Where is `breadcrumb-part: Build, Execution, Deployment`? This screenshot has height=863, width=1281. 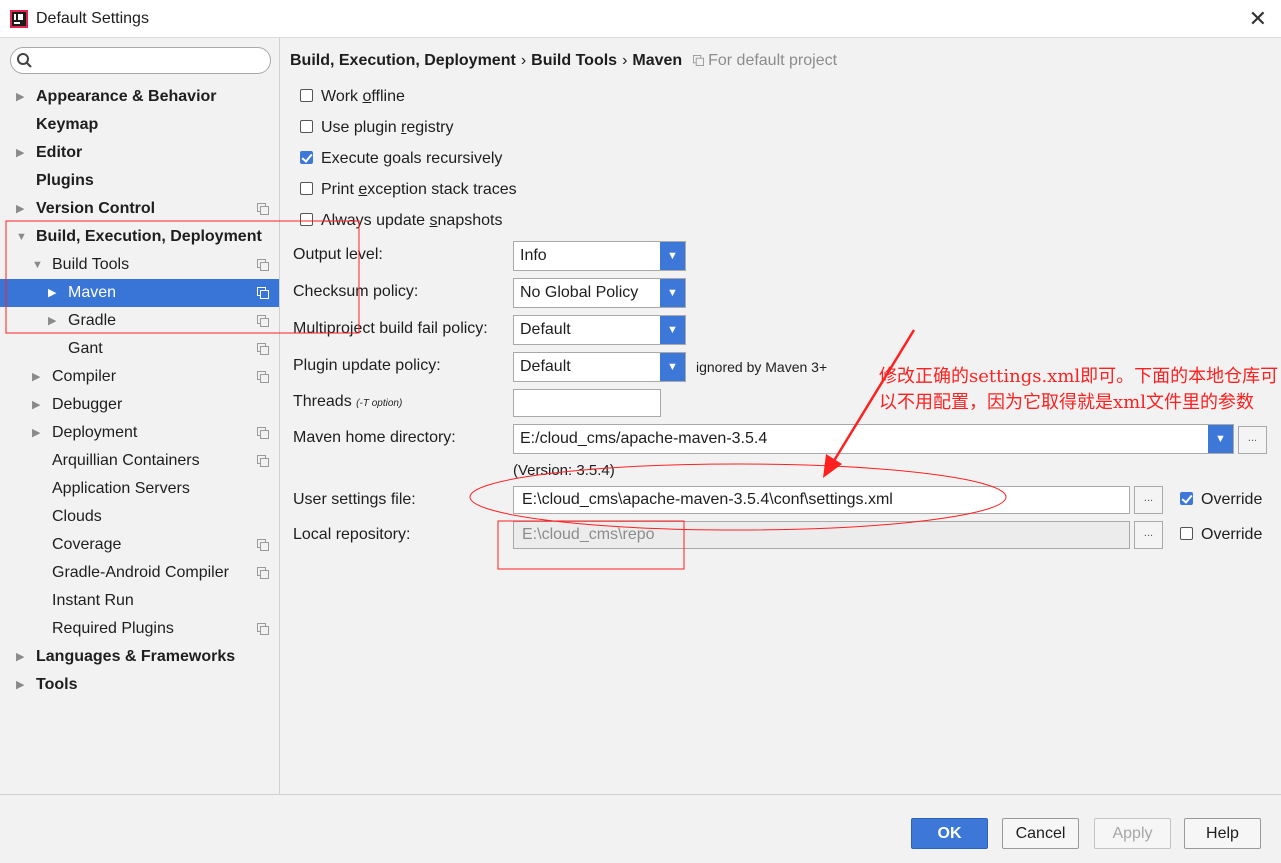
breadcrumb-part: Build, Execution, Deployment is located at coordinates (403, 60).